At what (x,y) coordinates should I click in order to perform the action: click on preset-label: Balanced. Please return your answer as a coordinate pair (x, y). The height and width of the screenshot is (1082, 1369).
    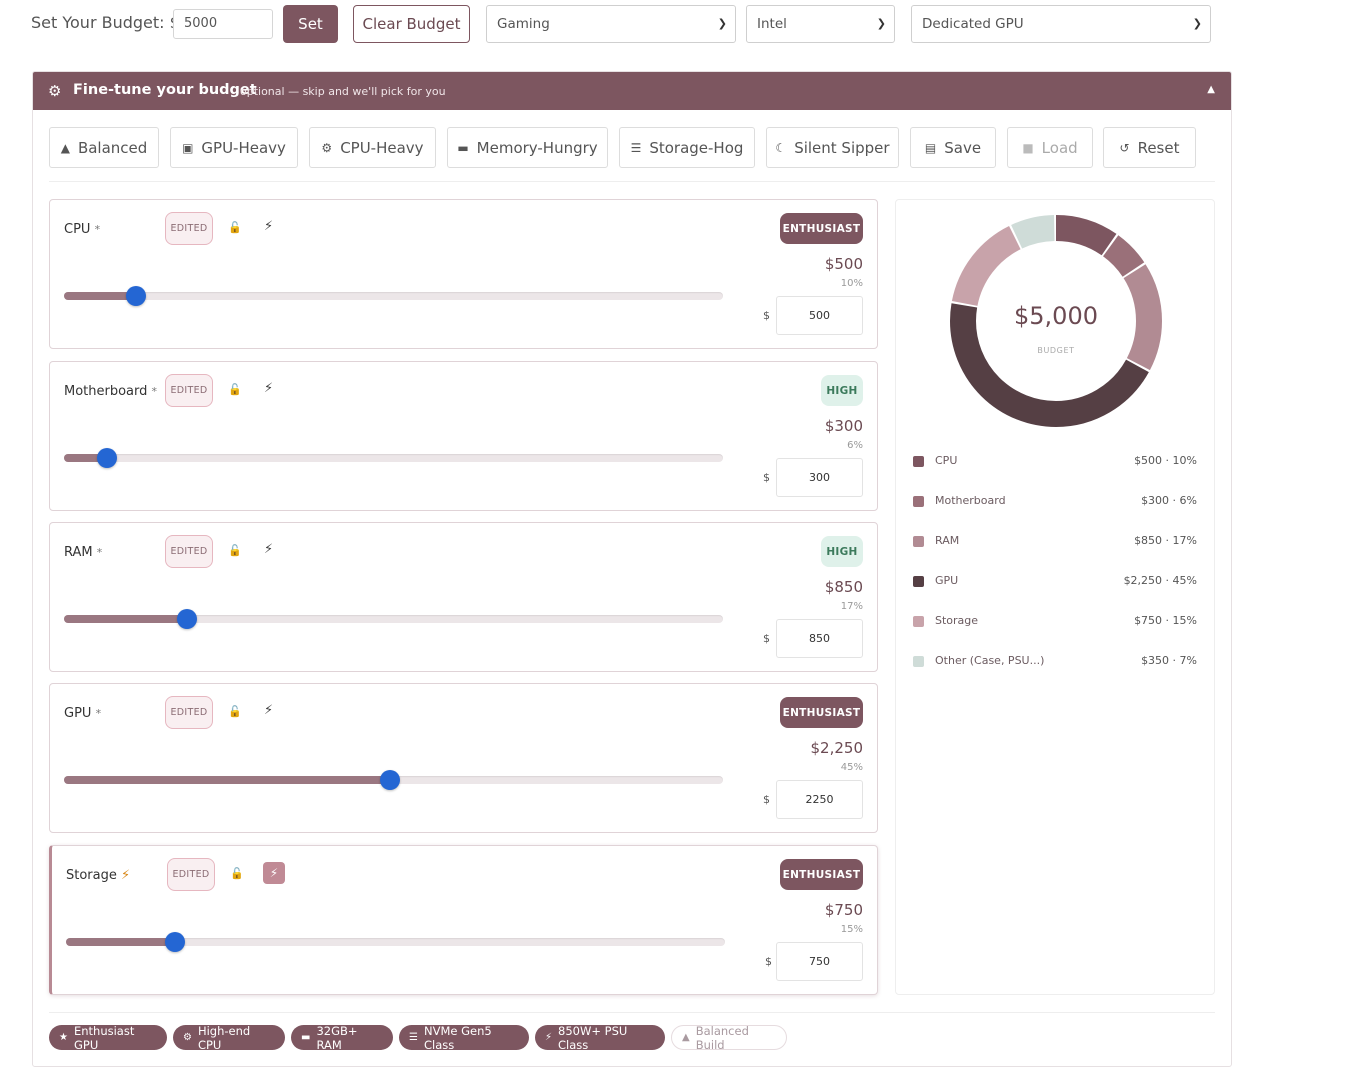
    Looking at the image, I should click on (112, 147).